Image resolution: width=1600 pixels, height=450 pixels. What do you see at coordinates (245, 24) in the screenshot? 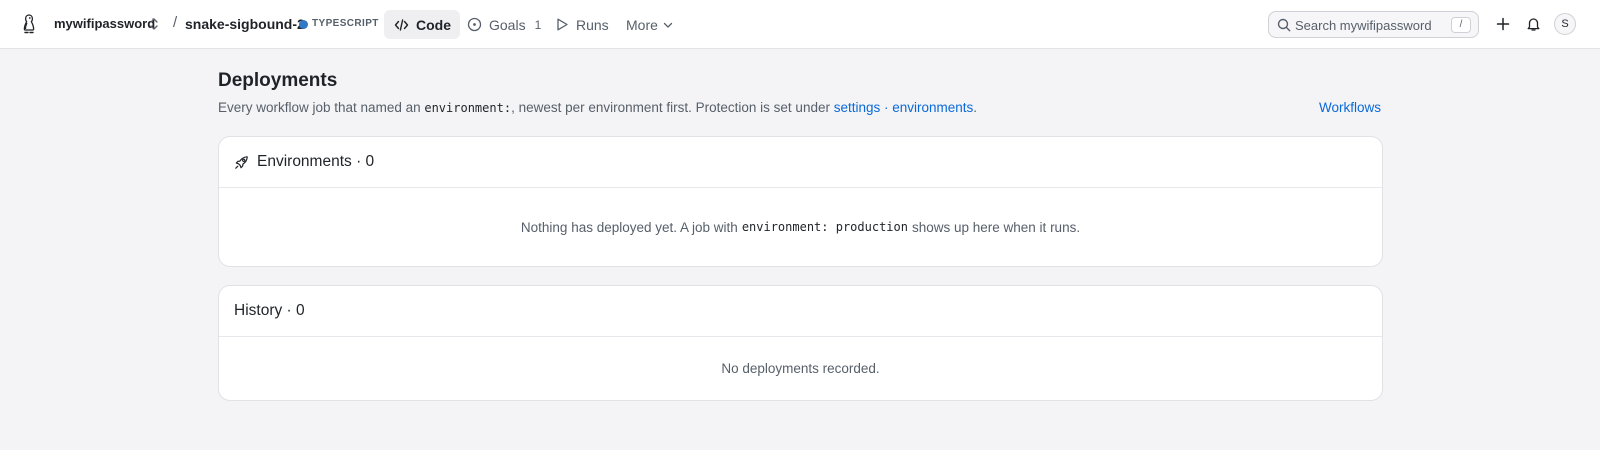
I see `repo-name: snake-sigbound-2` at bounding box center [245, 24].